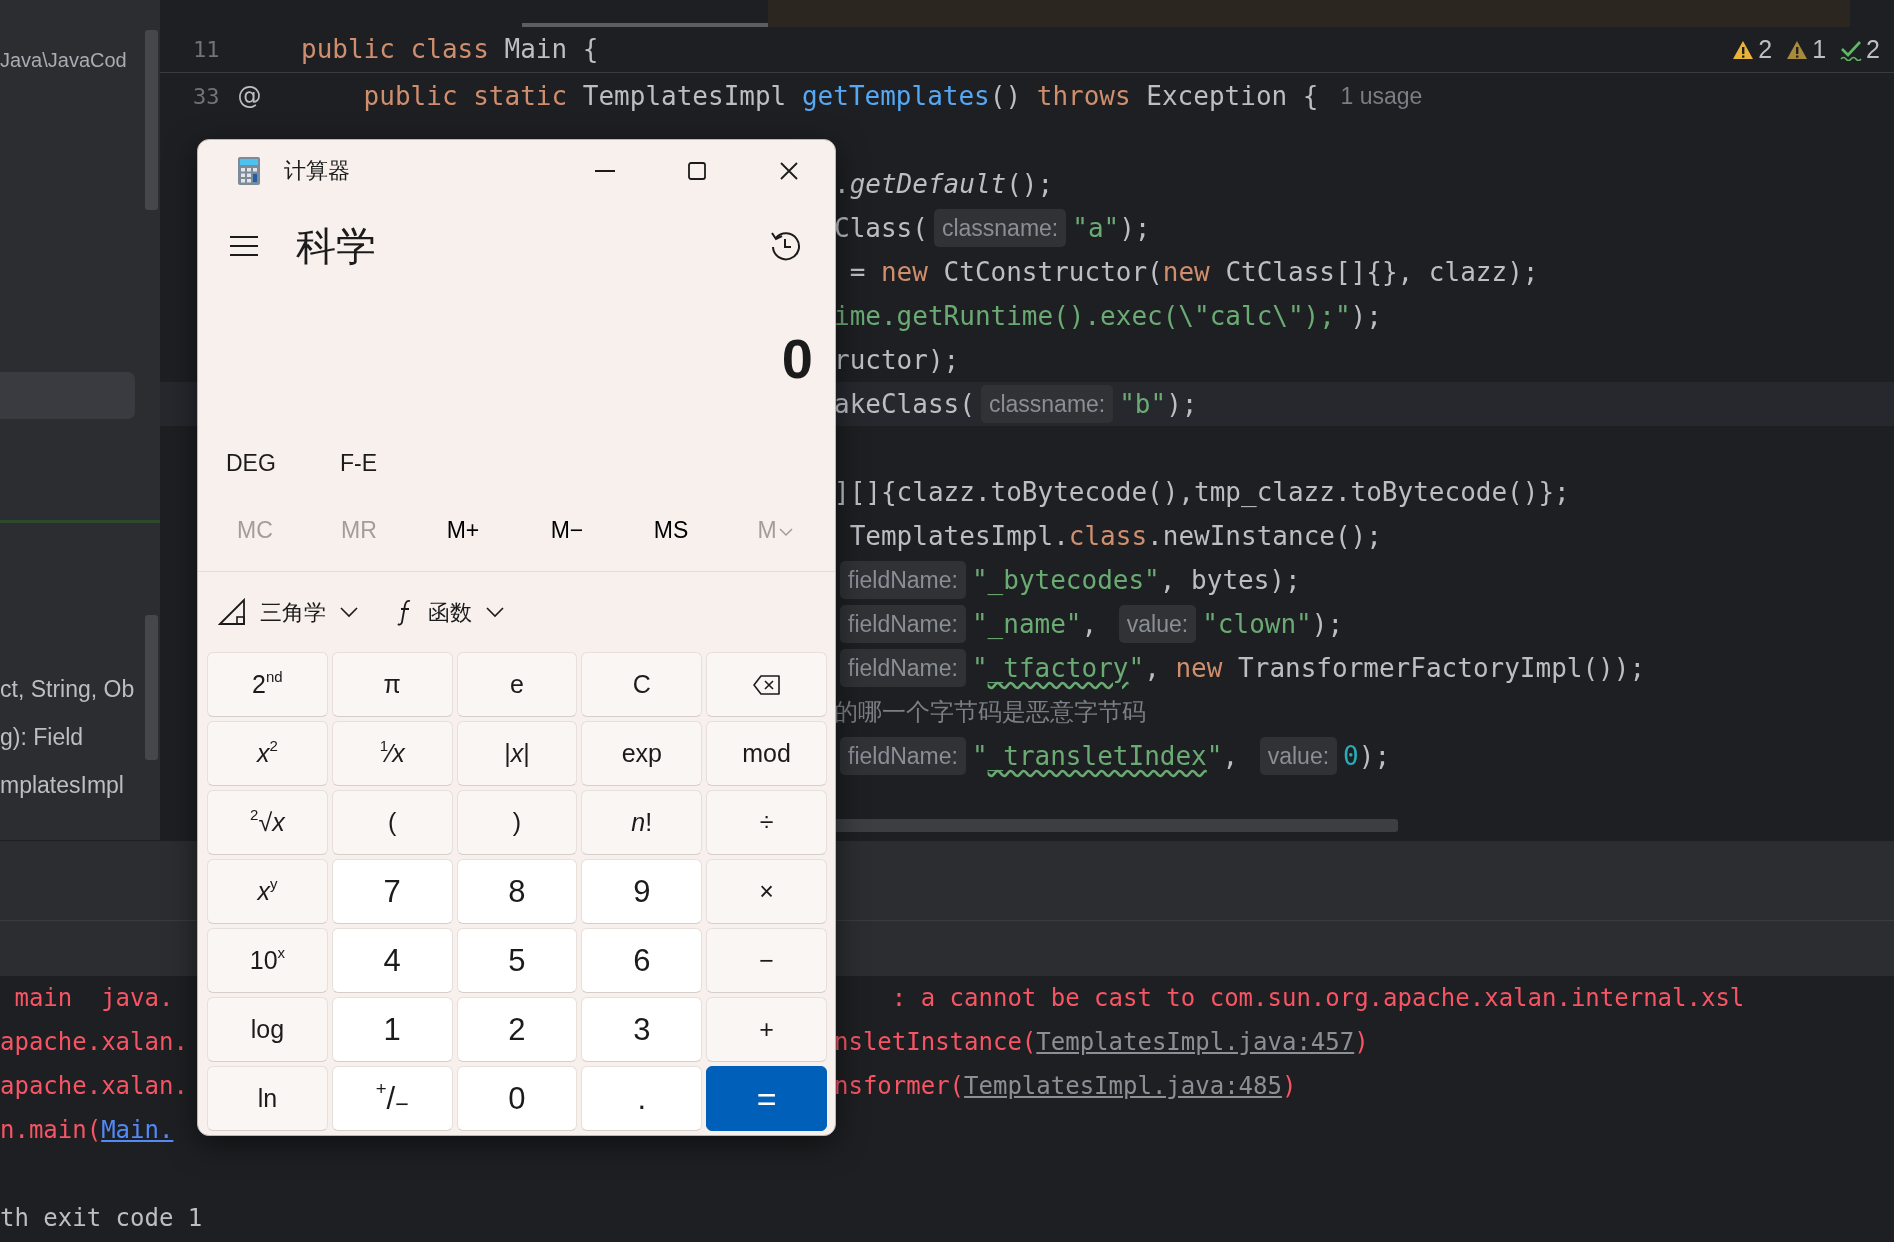 This screenshot has width=1894, height=1242. I want to click on memory-button: MS, so click(671, 530).